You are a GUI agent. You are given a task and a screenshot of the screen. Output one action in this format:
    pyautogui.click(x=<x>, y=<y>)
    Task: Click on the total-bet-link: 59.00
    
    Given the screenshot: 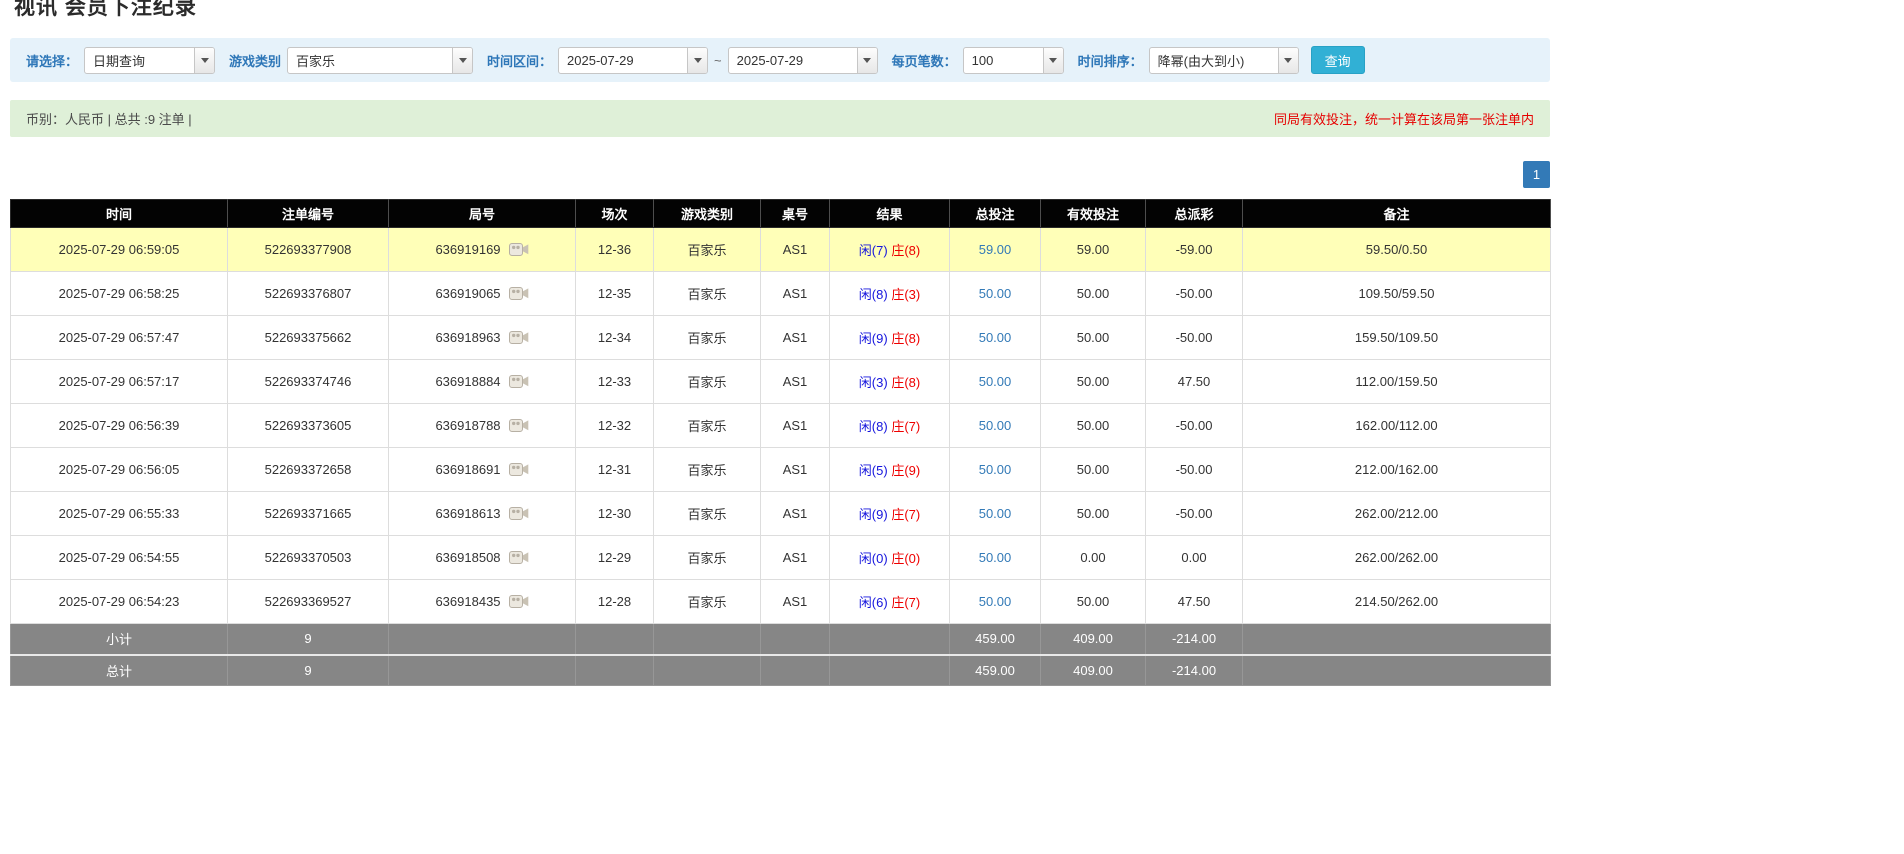 What is the action you would take?
    pyautogui.click(x=995, y=249)
    